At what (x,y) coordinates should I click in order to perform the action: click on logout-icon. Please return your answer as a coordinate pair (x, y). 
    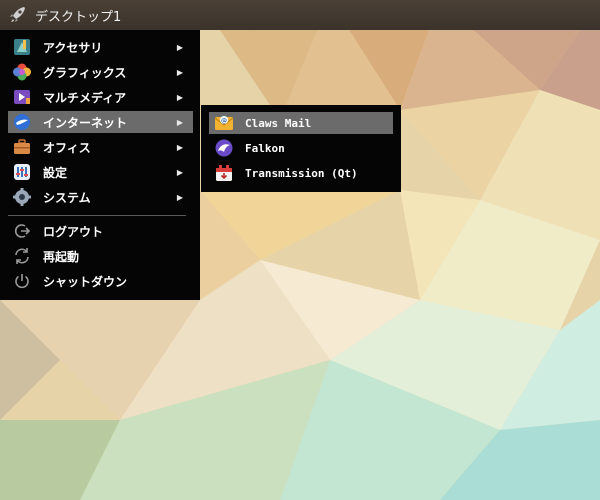
    Looking at the image, I should click on (22, 231).